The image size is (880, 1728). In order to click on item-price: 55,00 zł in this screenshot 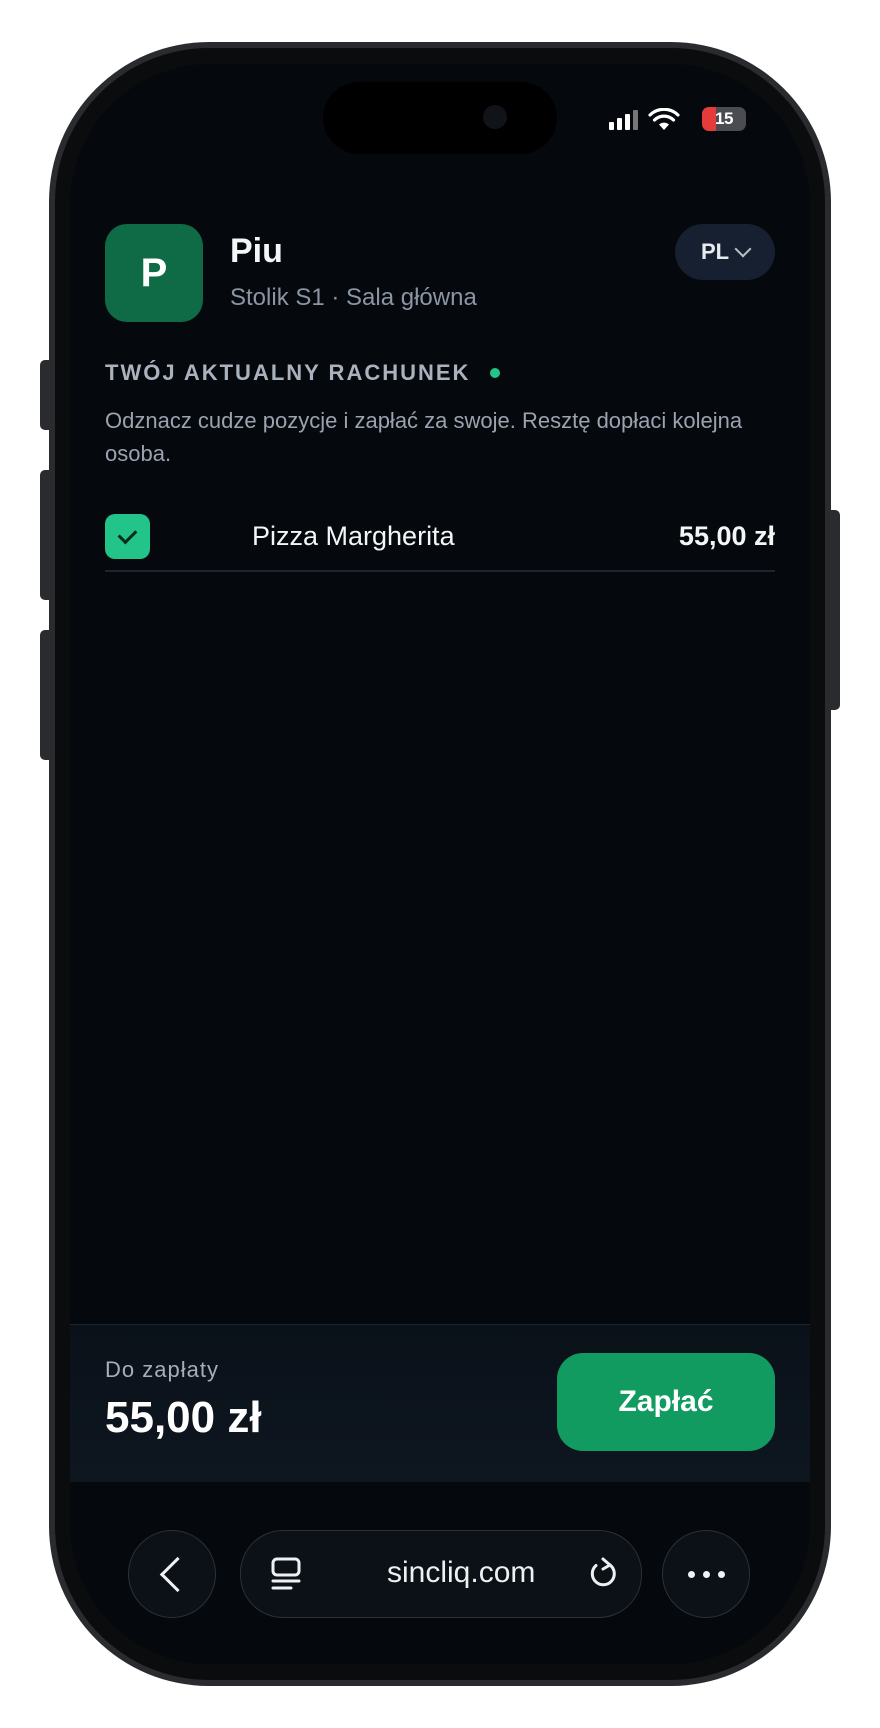, I will do `click(726, 536)`.